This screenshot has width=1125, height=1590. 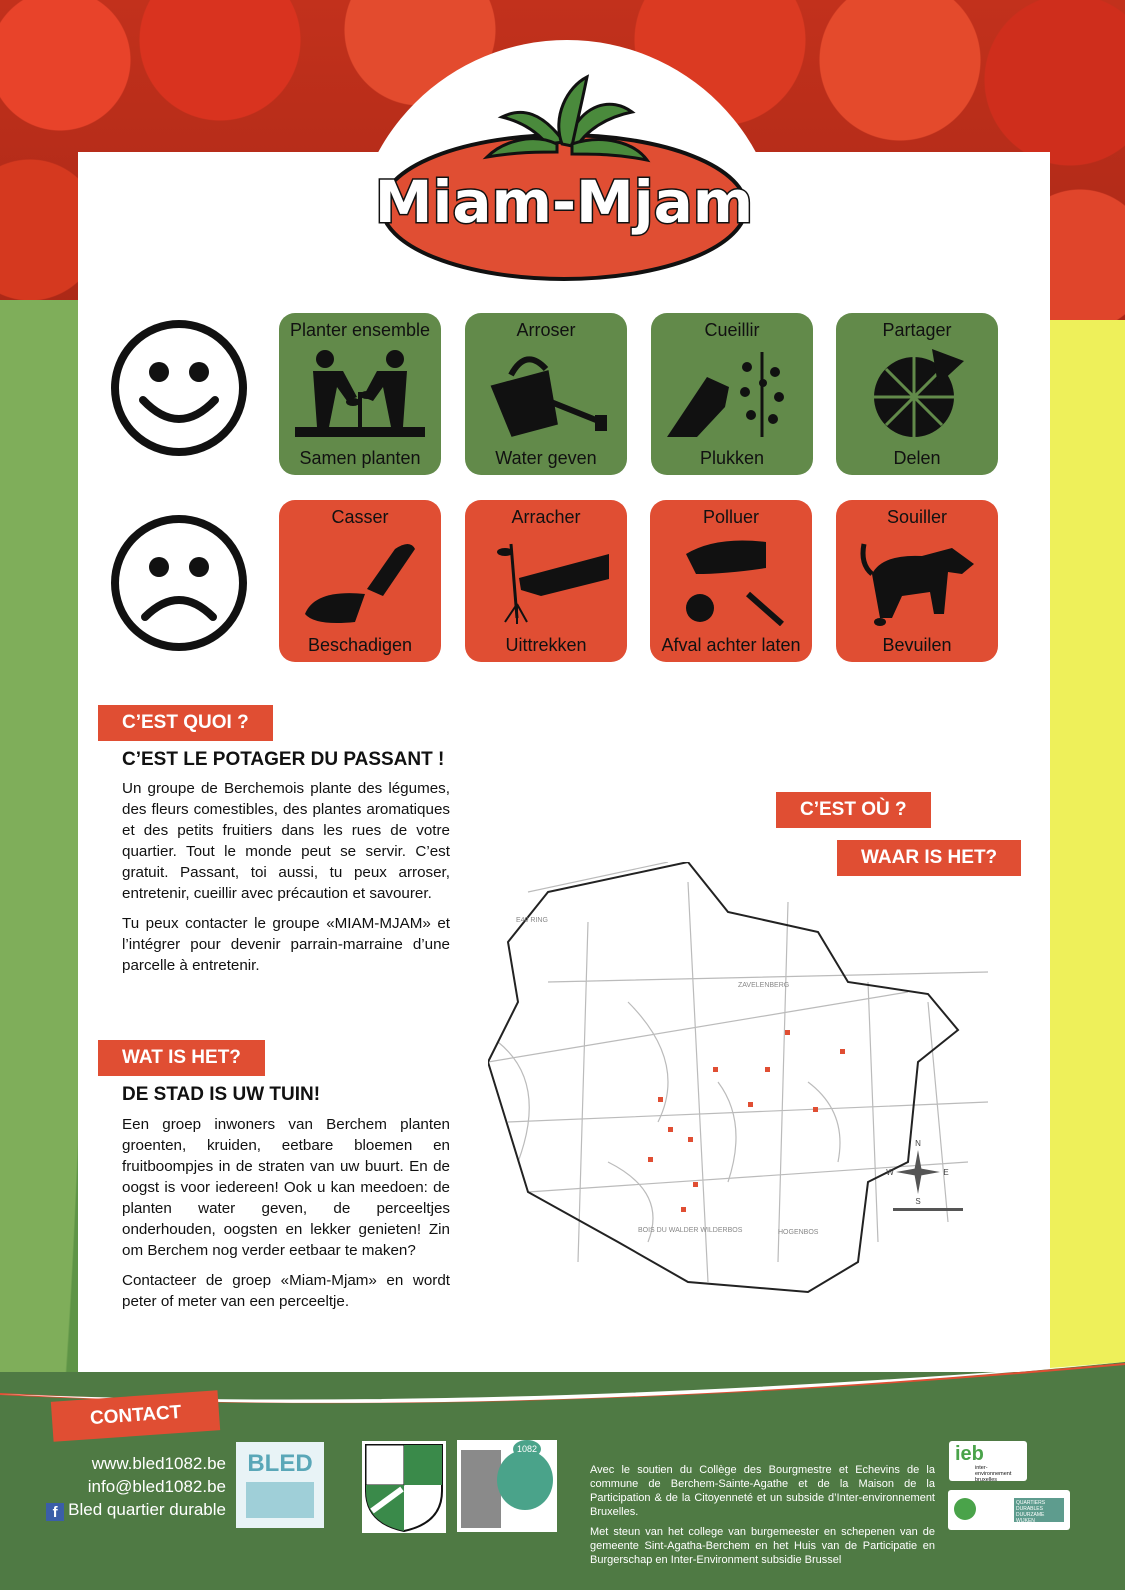 What do you see at coordinates (988, 1462) in the screenshot?
I see `ieb-logo: ieb inter-environnement bruxelles` at bounding box center [988, 1462].